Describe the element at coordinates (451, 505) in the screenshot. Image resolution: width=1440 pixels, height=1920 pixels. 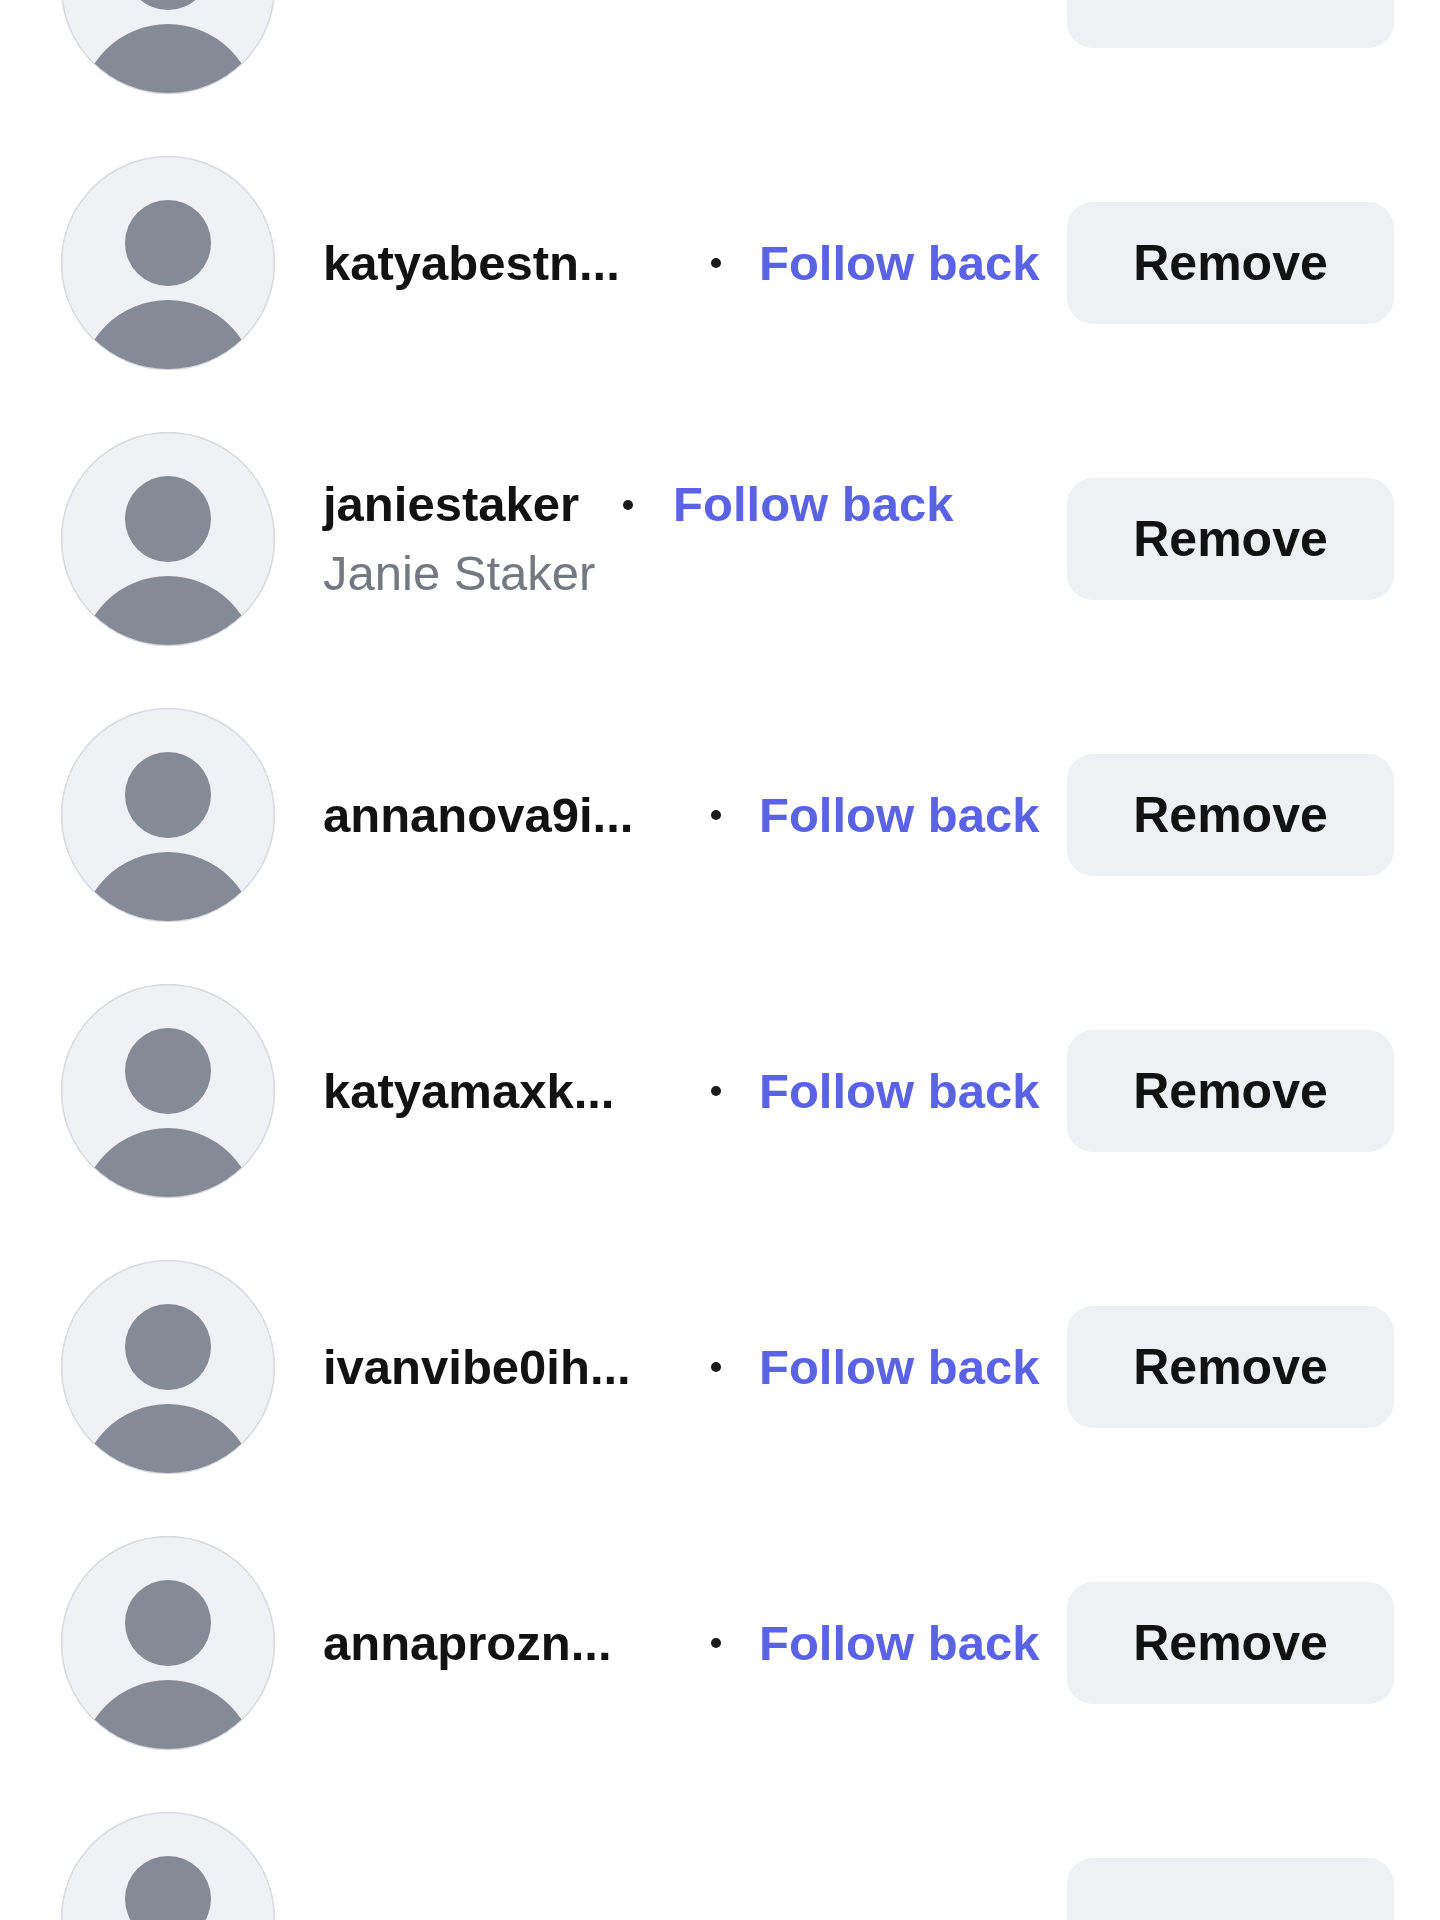
I see `username: janiestaker` at that location.